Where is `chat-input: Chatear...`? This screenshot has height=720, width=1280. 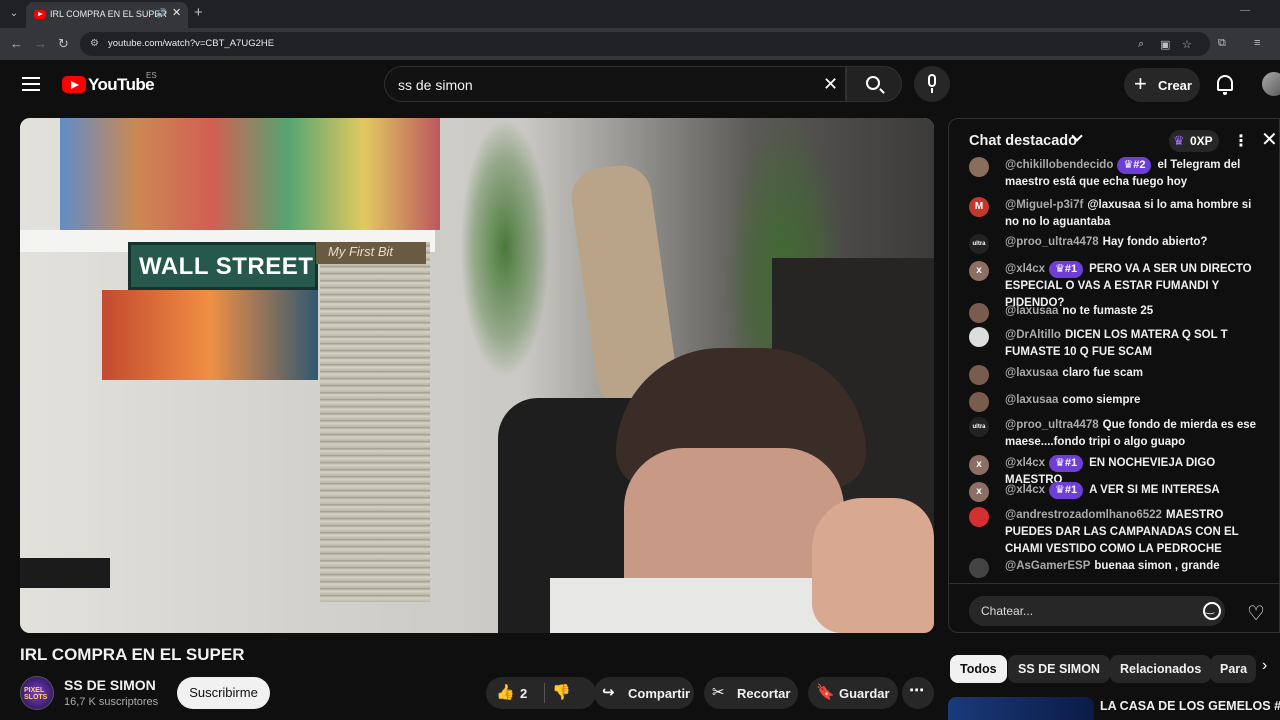 chat-input: Chatear... is located at coordinates (1097, 611).